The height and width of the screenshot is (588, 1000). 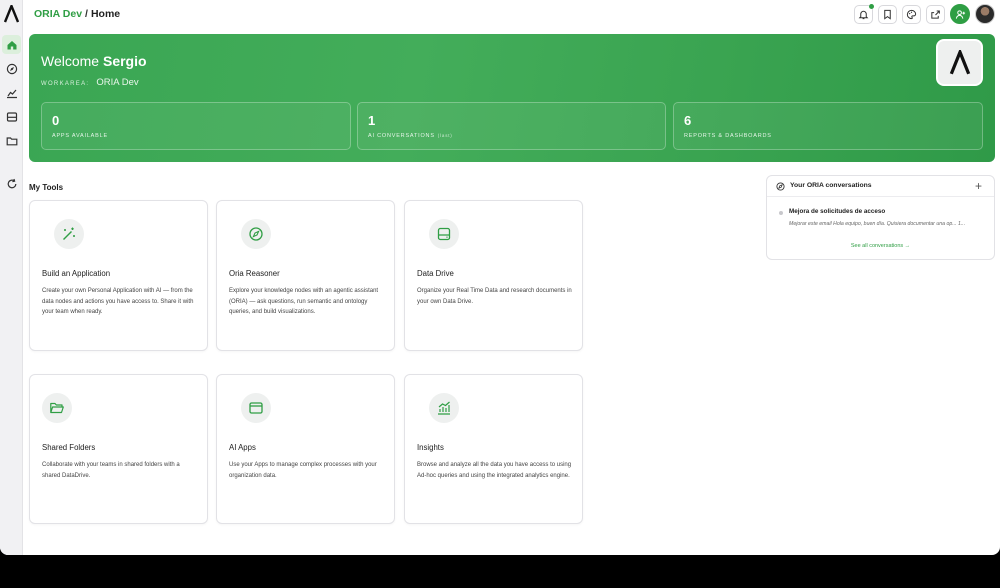 I want to click on avatar, so click(x=985, y=14).